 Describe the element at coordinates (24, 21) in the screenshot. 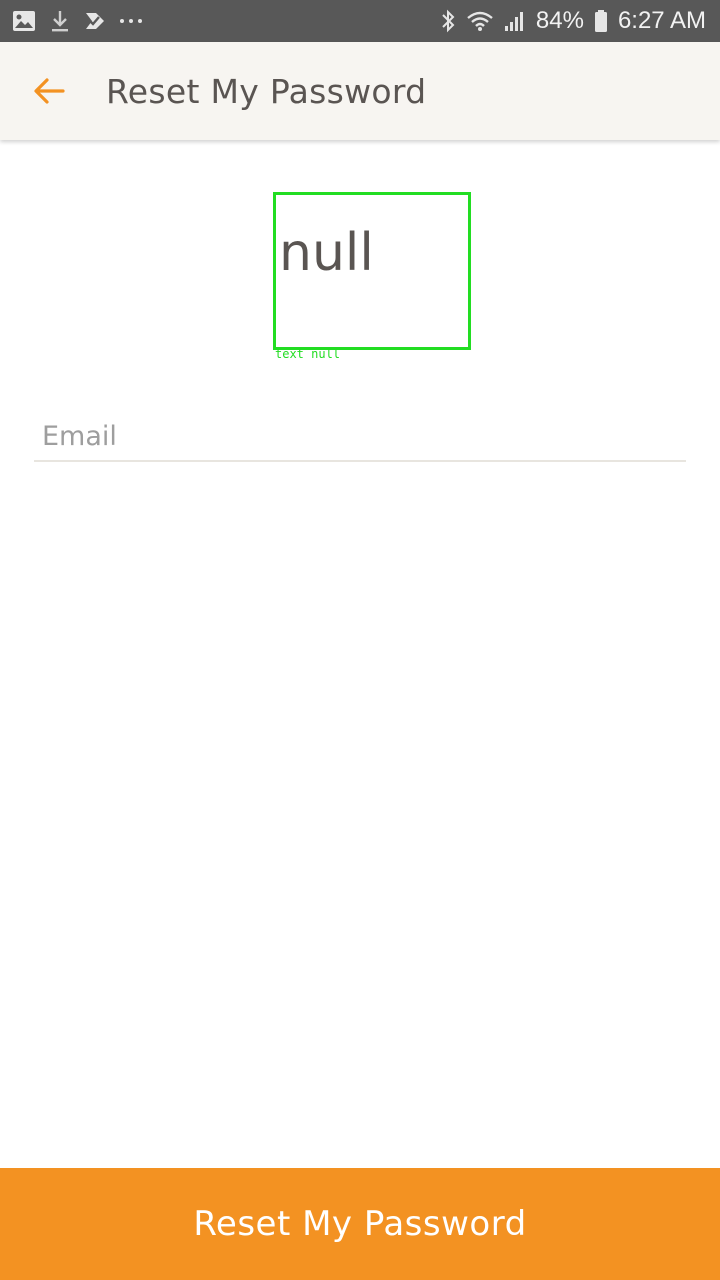

I see `image-icon` at that location.